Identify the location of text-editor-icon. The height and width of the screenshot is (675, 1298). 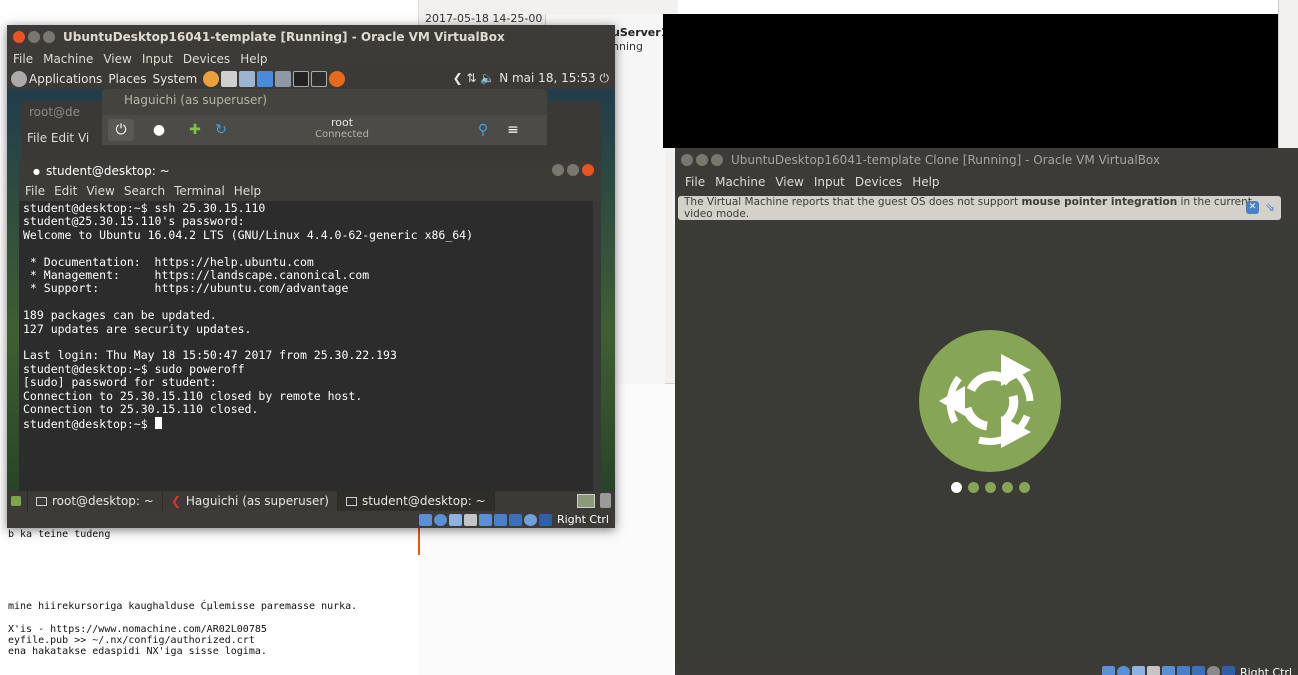
(229, 79).